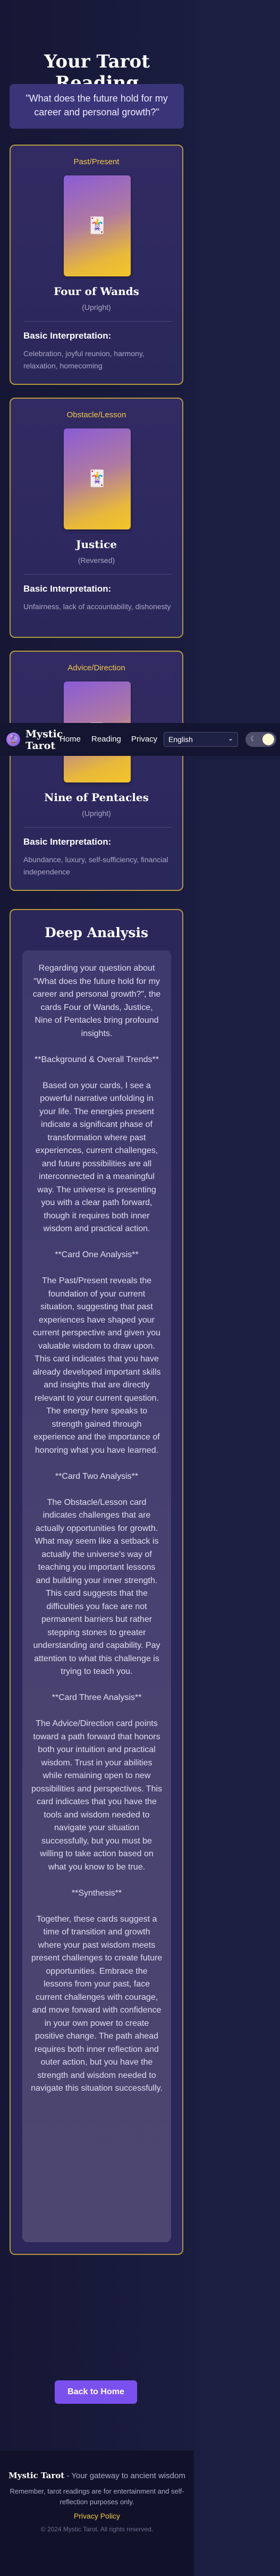 The height and width of the screenshot is (2576, 280). What do you see at coordinates (97, 1059) in the screenshot?
I see `analysis-heading: **Background & Overall Trends**` at bounding box center [97, 1059].